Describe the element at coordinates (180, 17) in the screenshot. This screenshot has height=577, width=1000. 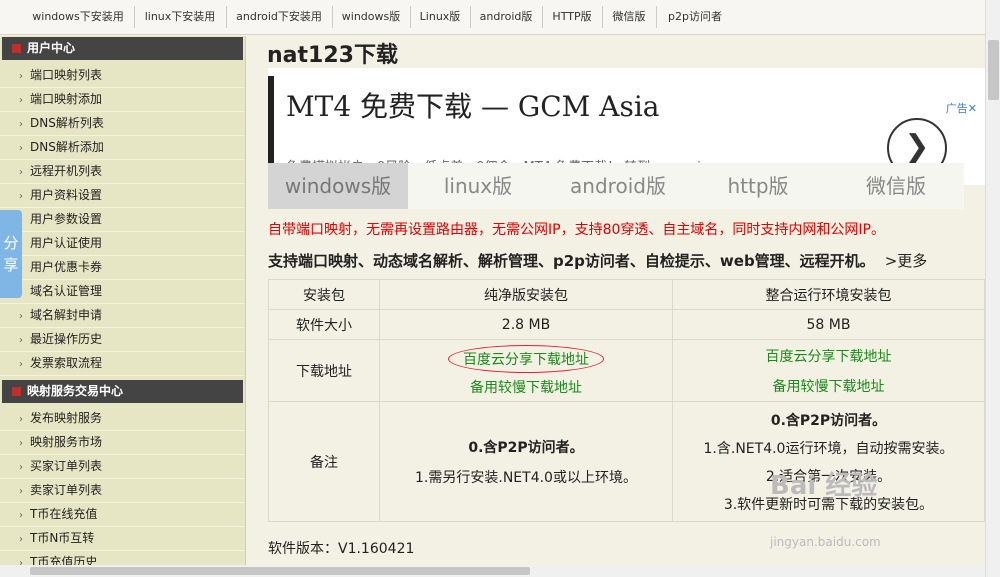
I see `top-tab-linux-install: linux下安装用` at that location.